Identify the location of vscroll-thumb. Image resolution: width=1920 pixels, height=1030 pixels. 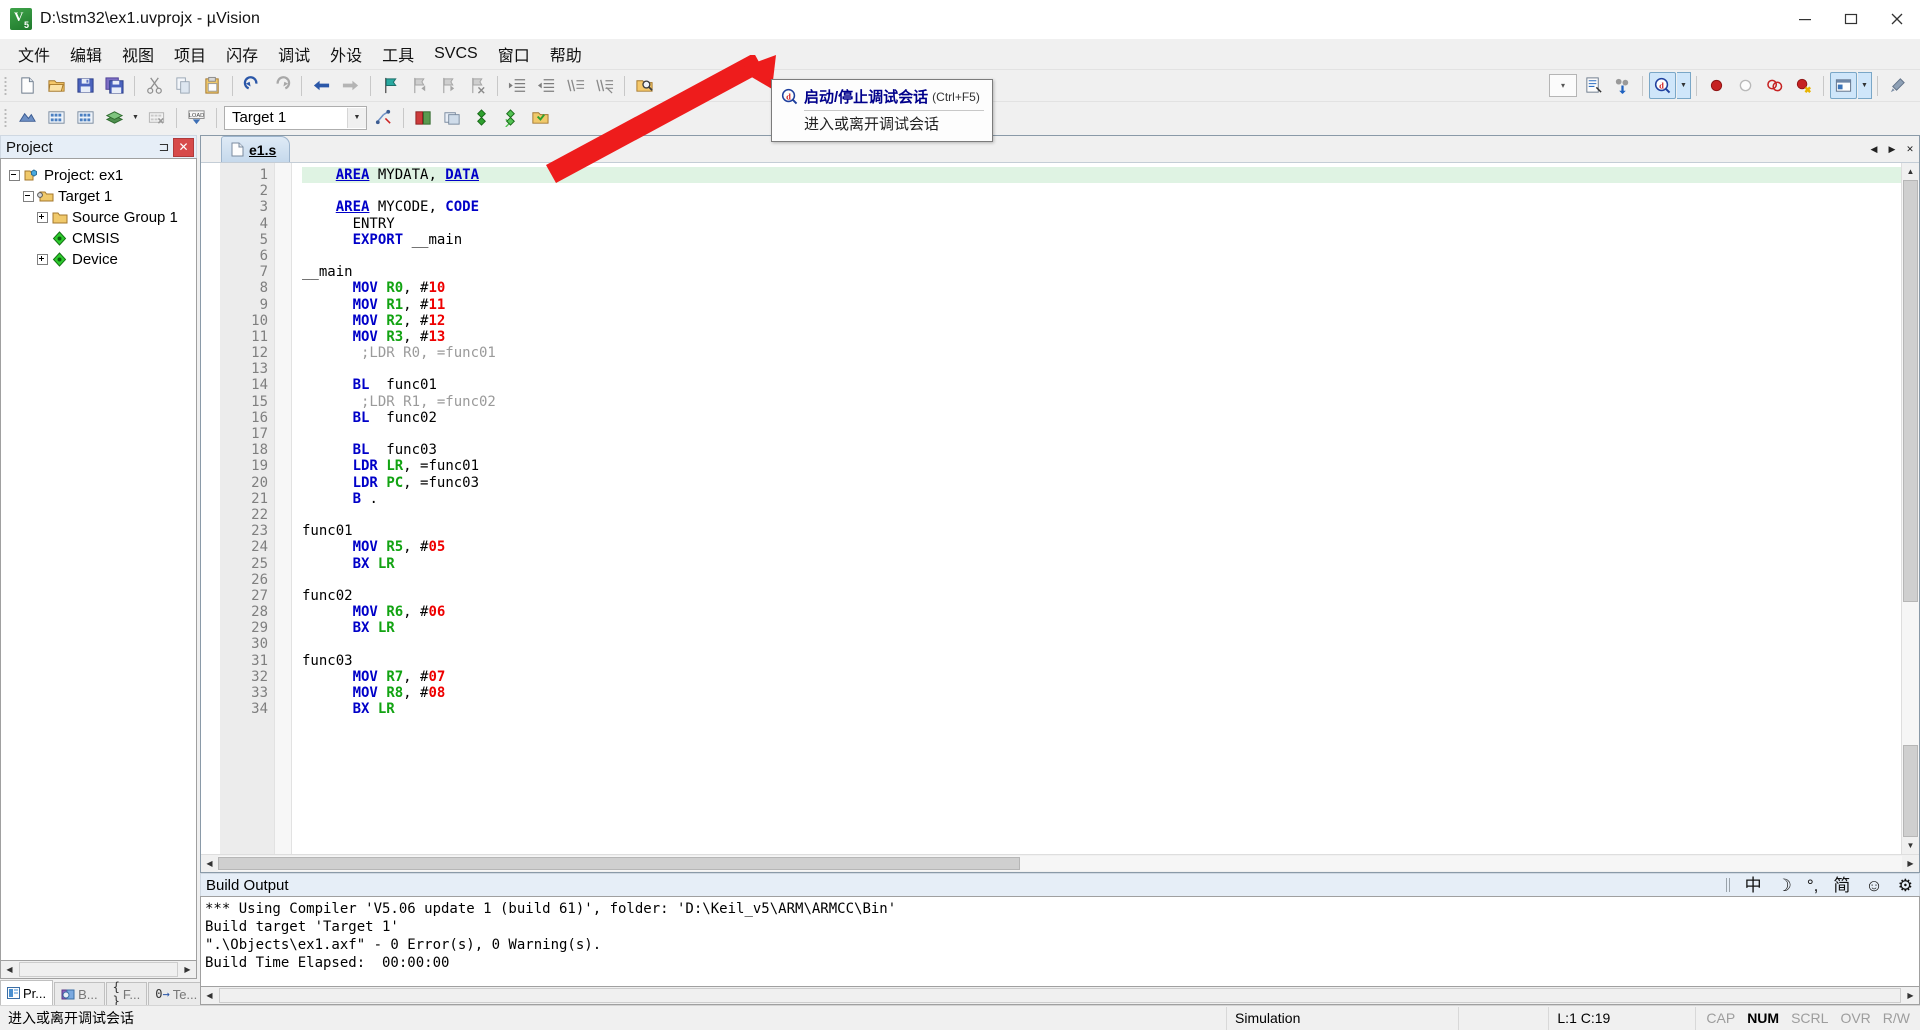
(1910, 391).